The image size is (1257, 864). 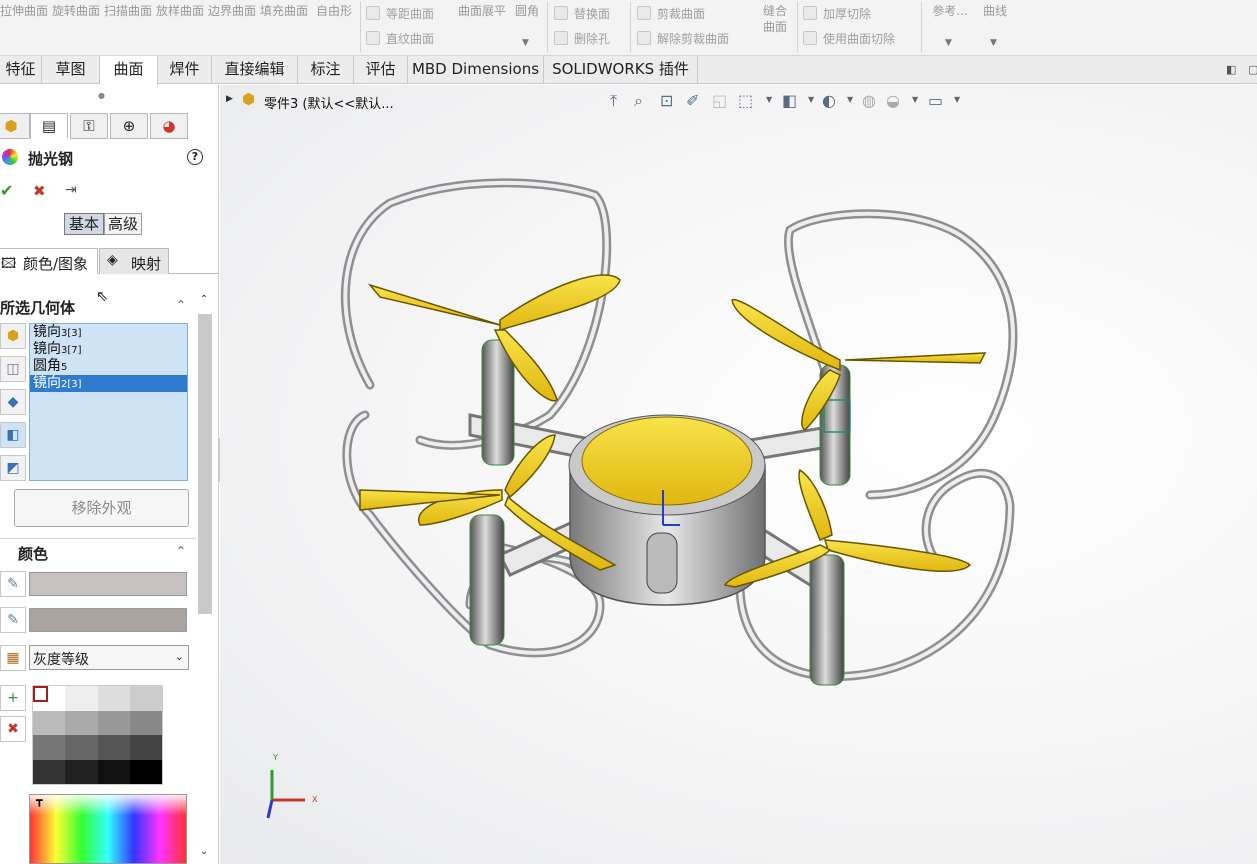 I want to click on swatch-type-select: 灰度等级 ⌄, so click(x=109, y=657).